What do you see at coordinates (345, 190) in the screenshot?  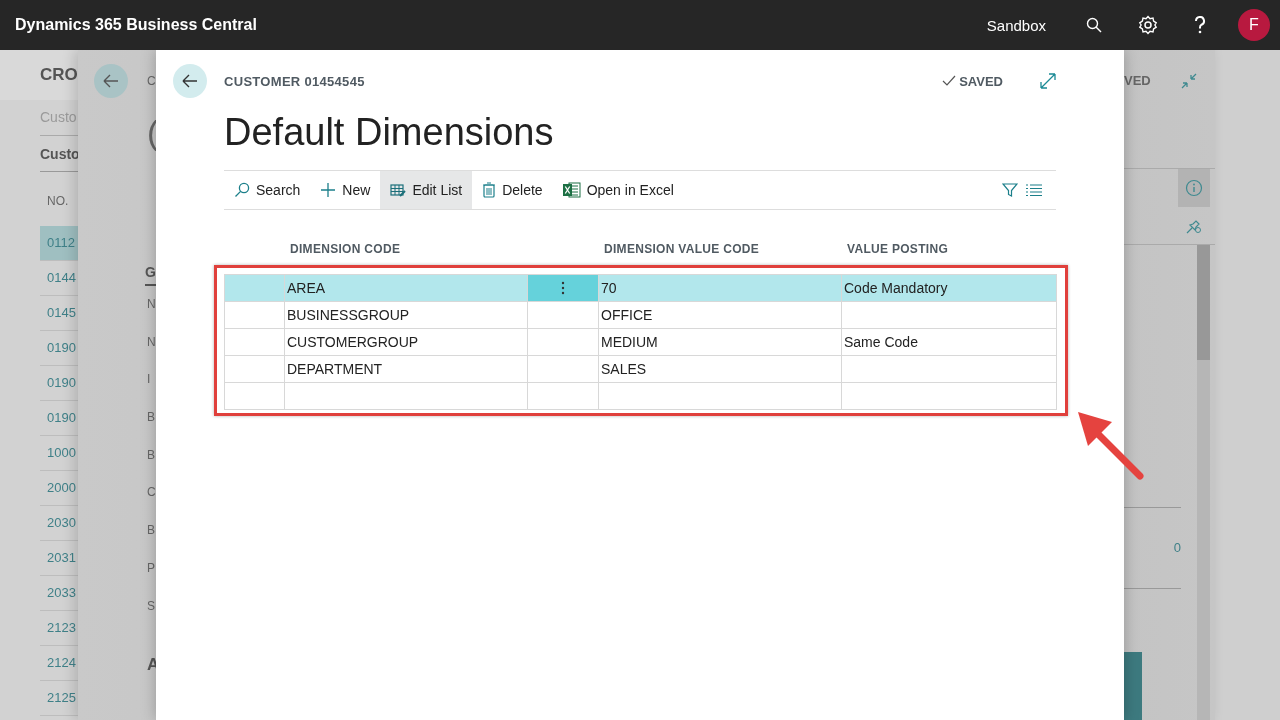 I see `new-action: New` at bounding box center [345, 190].